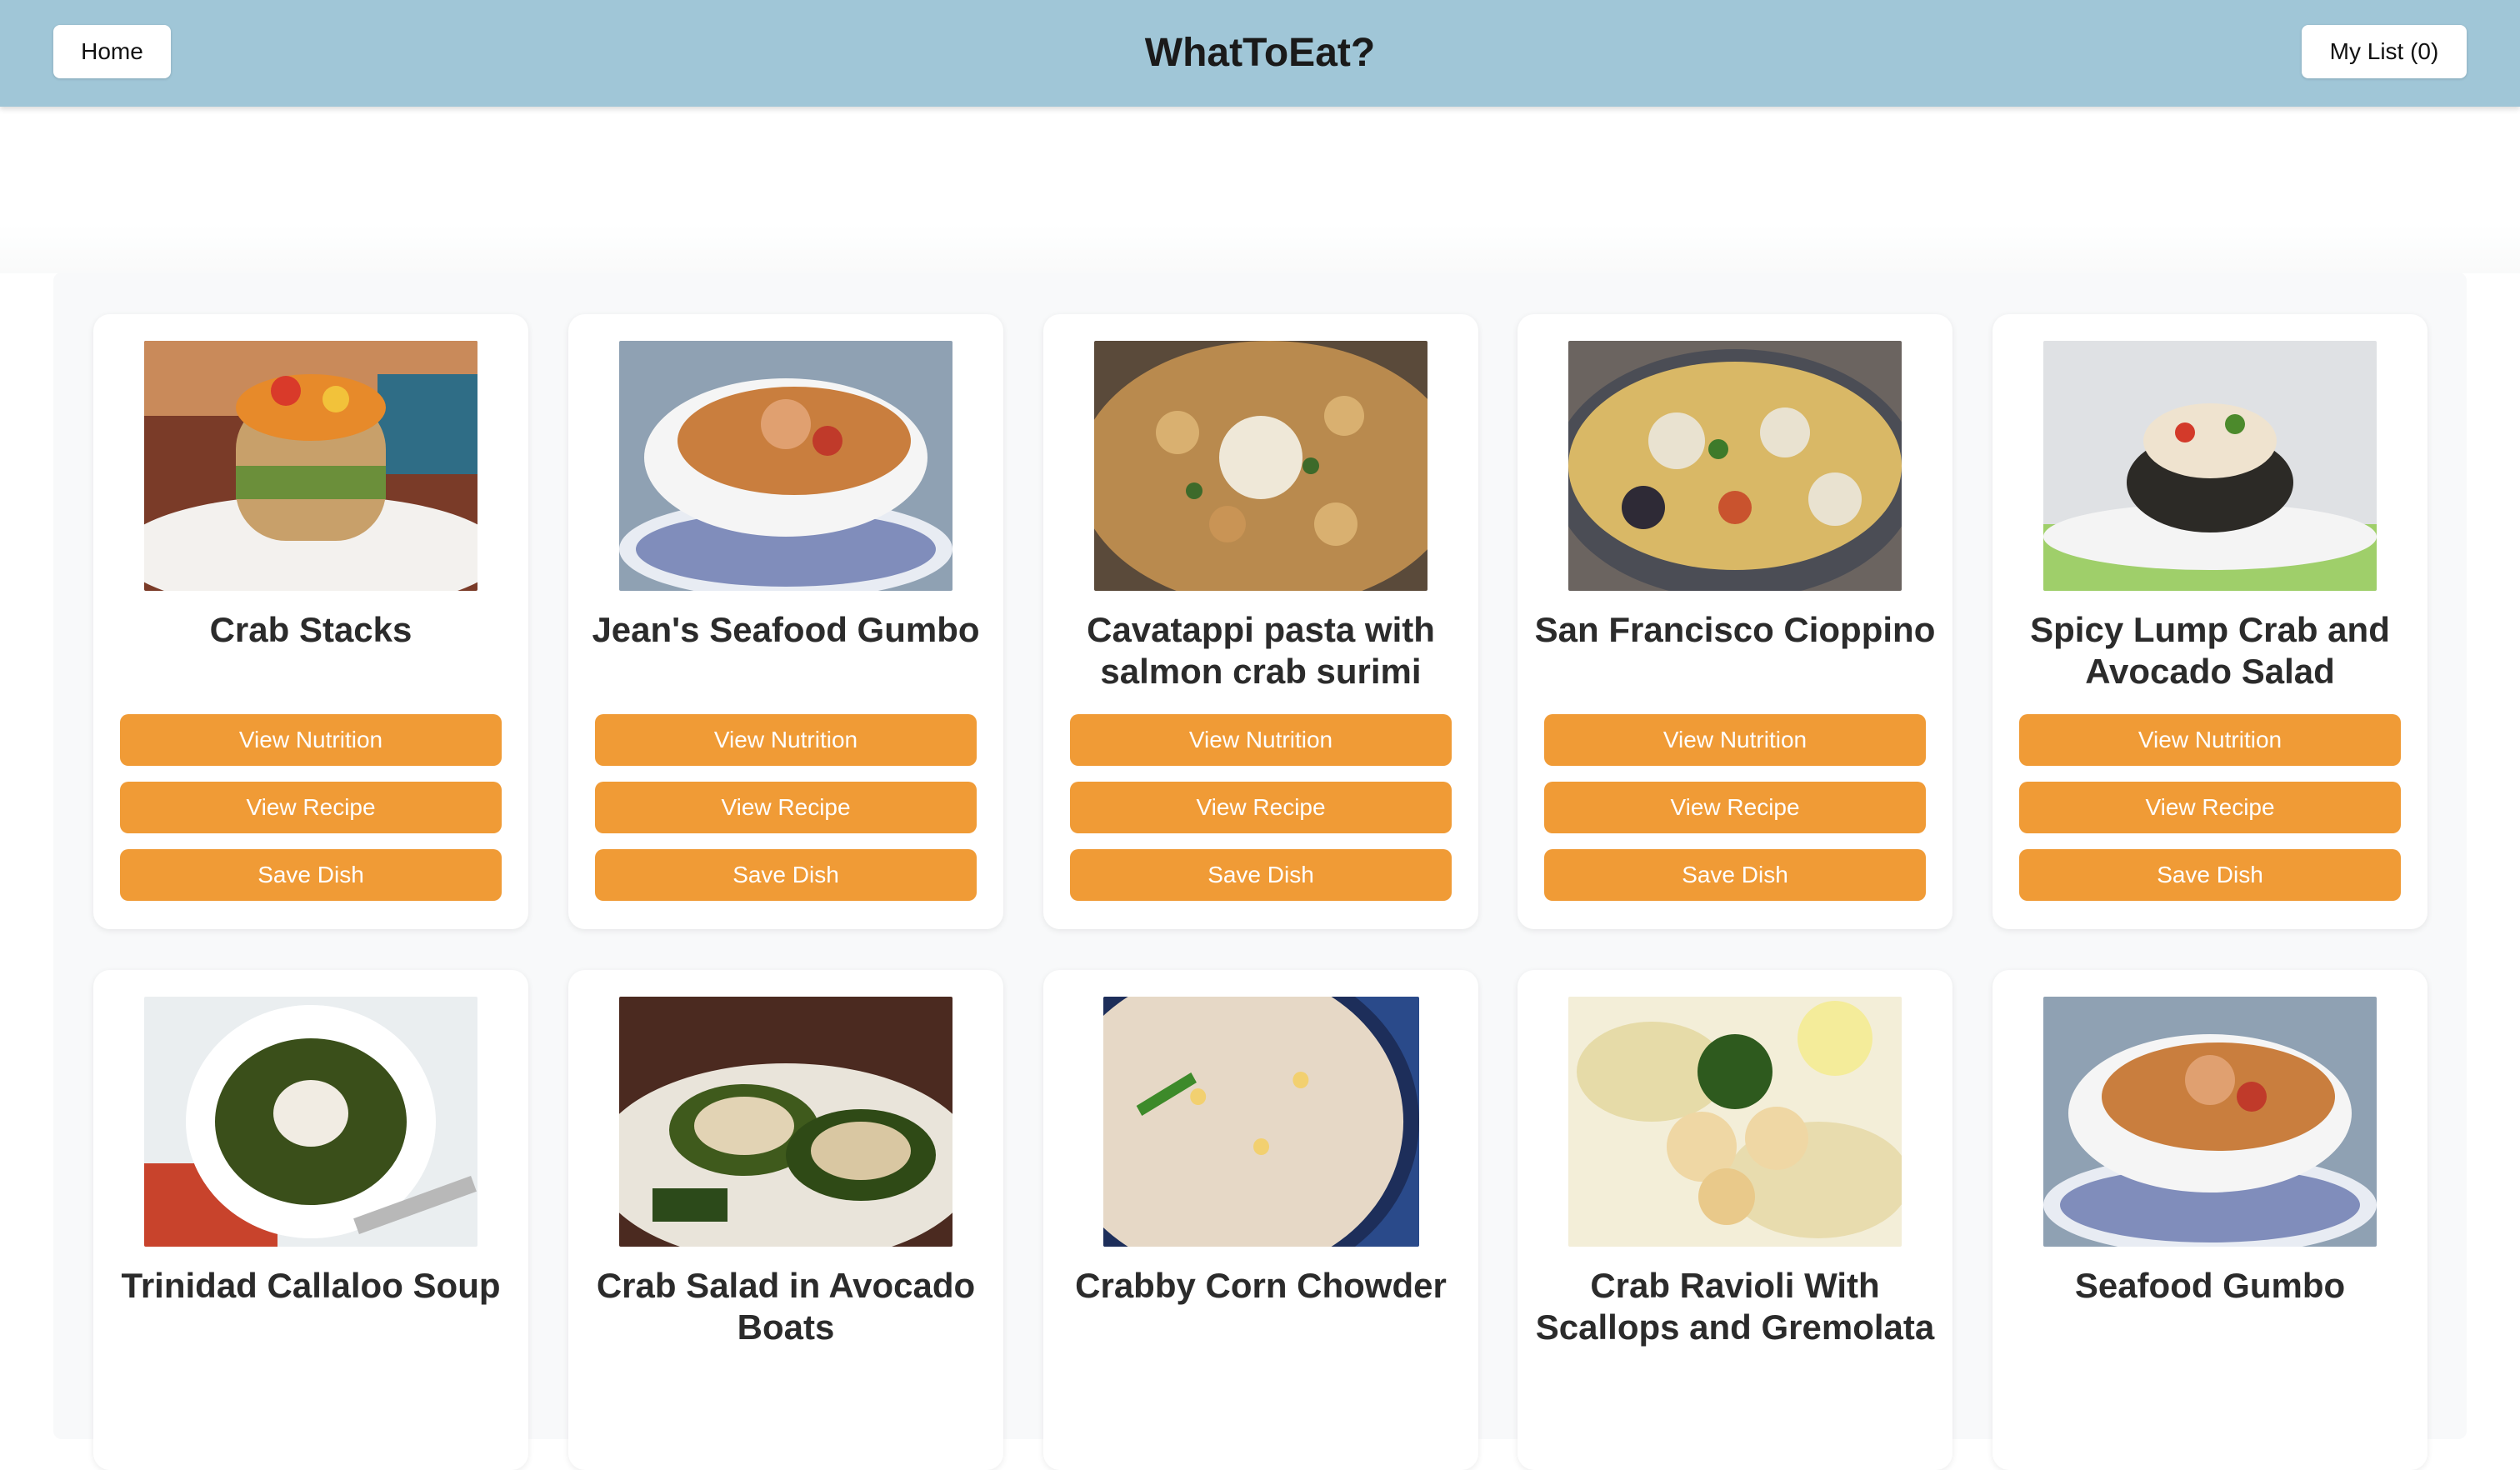  Describe the element at coordinates (311, 466) in the screenshot. I see `crab-stack-photo` at that location.